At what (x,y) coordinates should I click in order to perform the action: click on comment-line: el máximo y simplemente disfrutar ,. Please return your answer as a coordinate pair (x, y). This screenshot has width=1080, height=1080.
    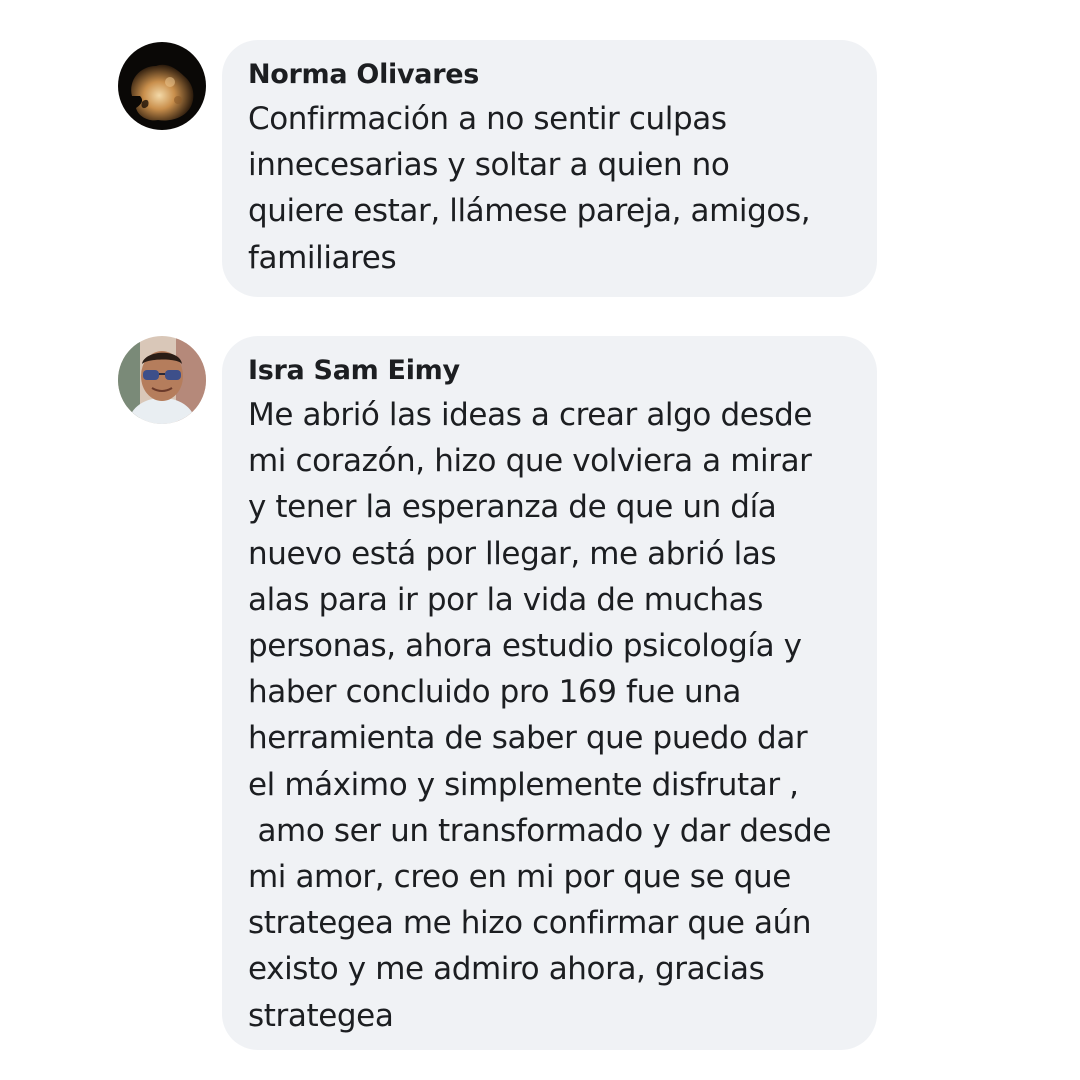
    Looking at the image, I should click on (523, 784).